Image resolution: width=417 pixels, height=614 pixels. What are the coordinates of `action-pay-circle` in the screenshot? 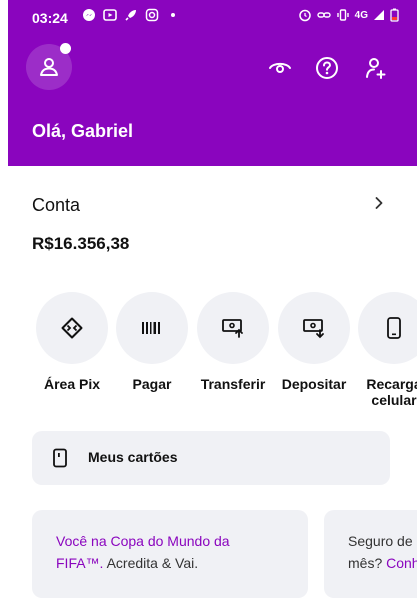 It's located at (152, 328).